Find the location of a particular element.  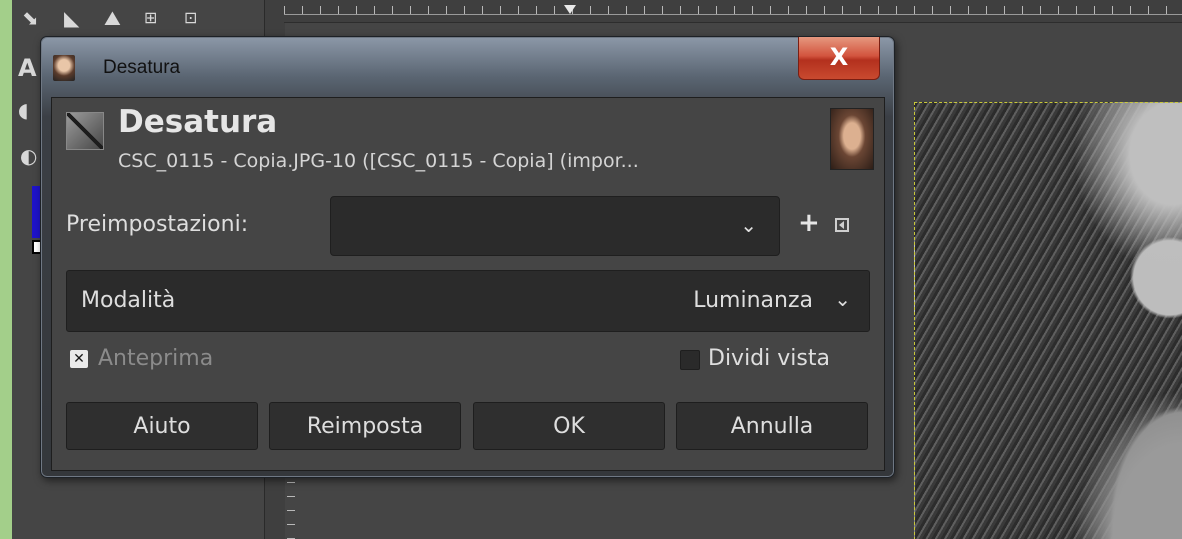

mode-label: Modalità is located at coordinates (128, 300).